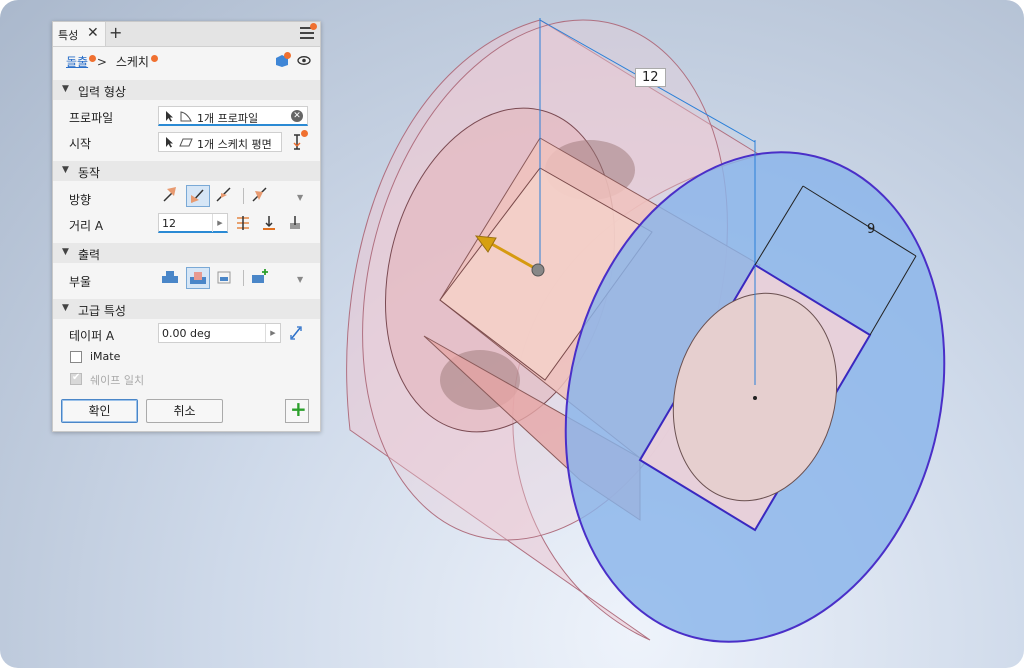 The height and width of the screenshot is (668, 1024). I want to click on eye-icon, so click(304, 60).